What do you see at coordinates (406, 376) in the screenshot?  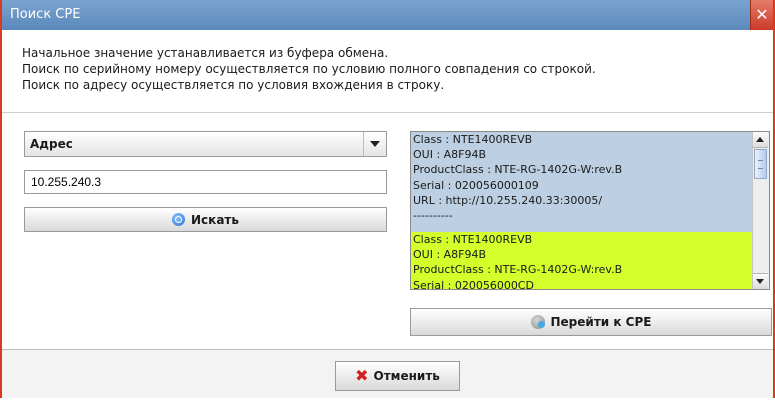 I see `cancel-label: Отменить` at bounding box center [406, 376].